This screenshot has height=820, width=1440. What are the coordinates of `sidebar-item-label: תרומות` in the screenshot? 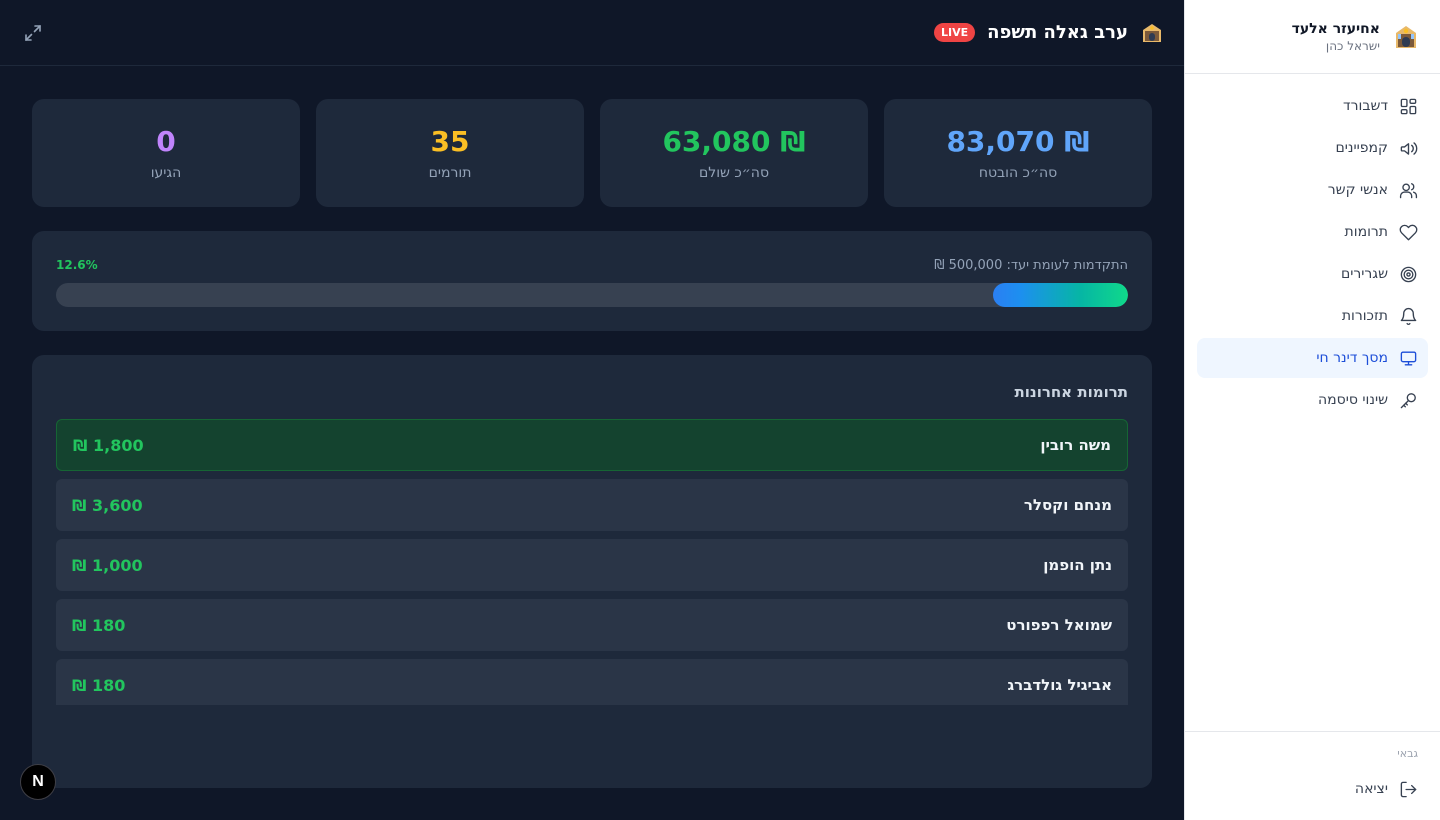 It's located at (1366, 232).